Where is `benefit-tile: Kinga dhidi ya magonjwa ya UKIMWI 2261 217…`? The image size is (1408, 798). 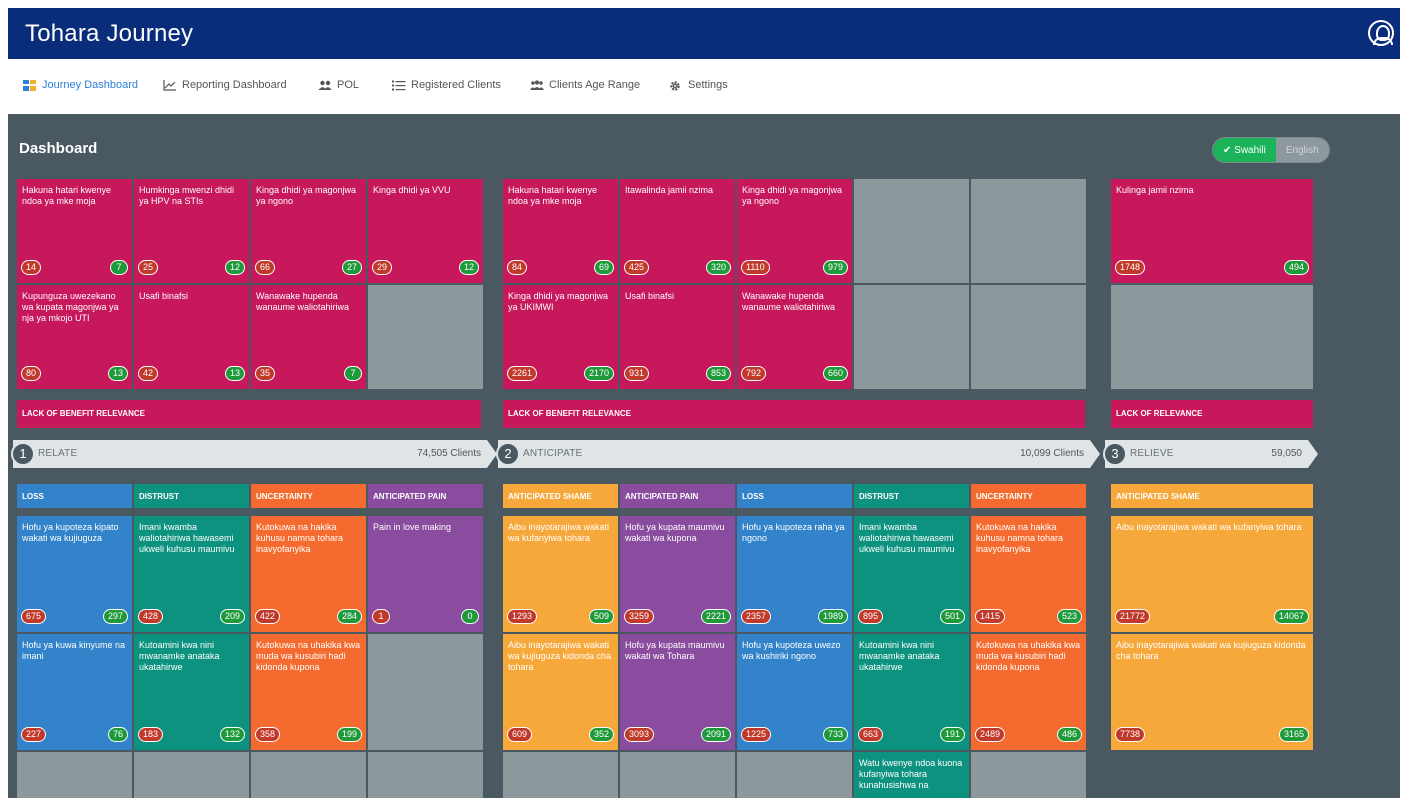
benefit-tile: Kinga dhidi ya magonjwa ya UKIMWI 2261 217… is located at coordinates (560, 337).